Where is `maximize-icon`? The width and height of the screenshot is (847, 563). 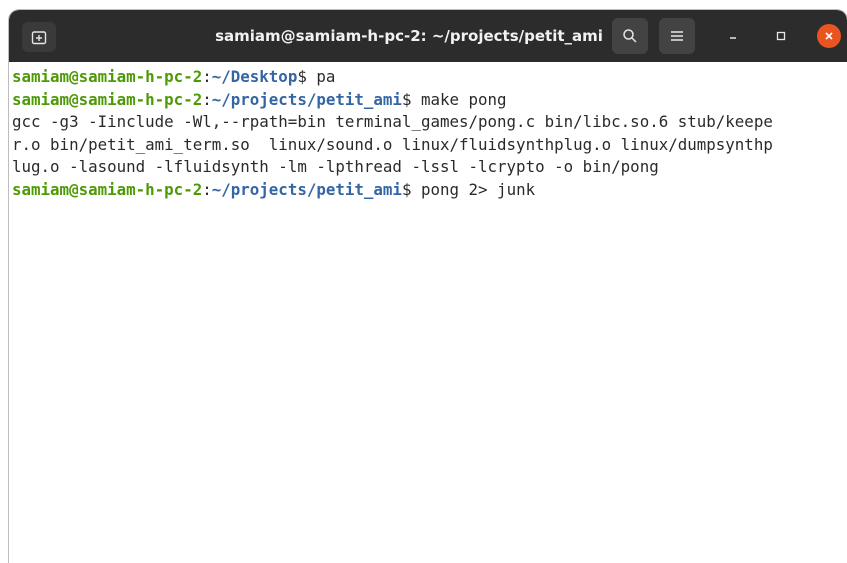 maximize-icon is located at coordinates (781, 36).